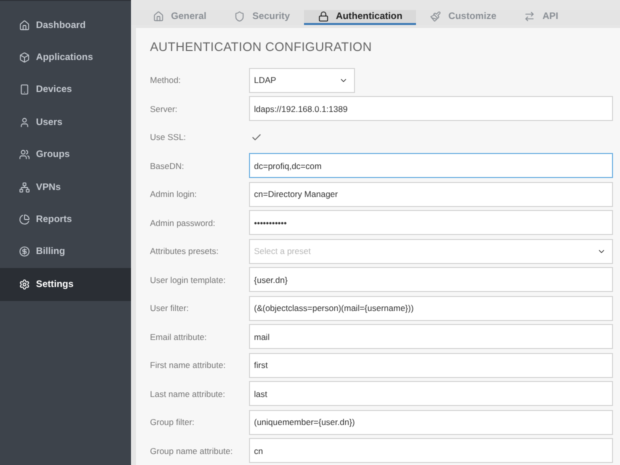 The image size is (620, 465). I want to click on dollar-icon, so click(24, 252).